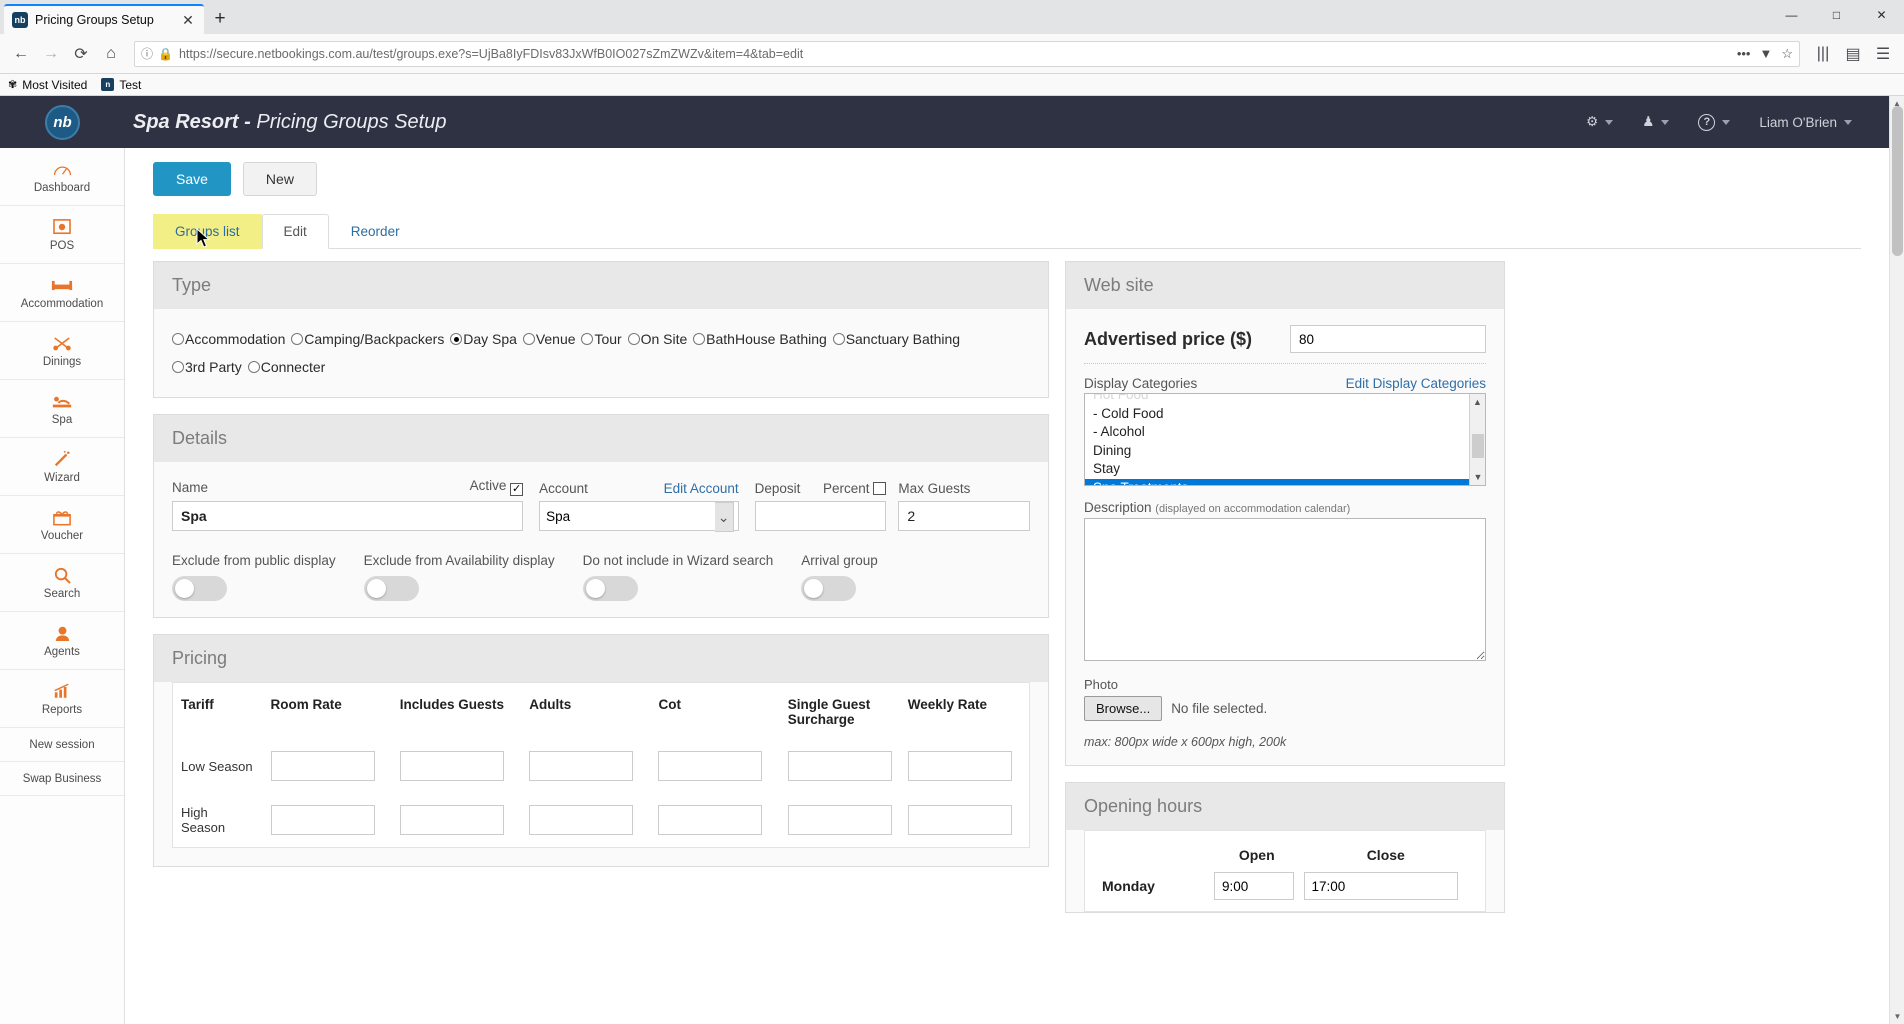  Describe the element at coordinates (517, 489) in the screenshot. I see `active-checkbox: ✓` at that location.